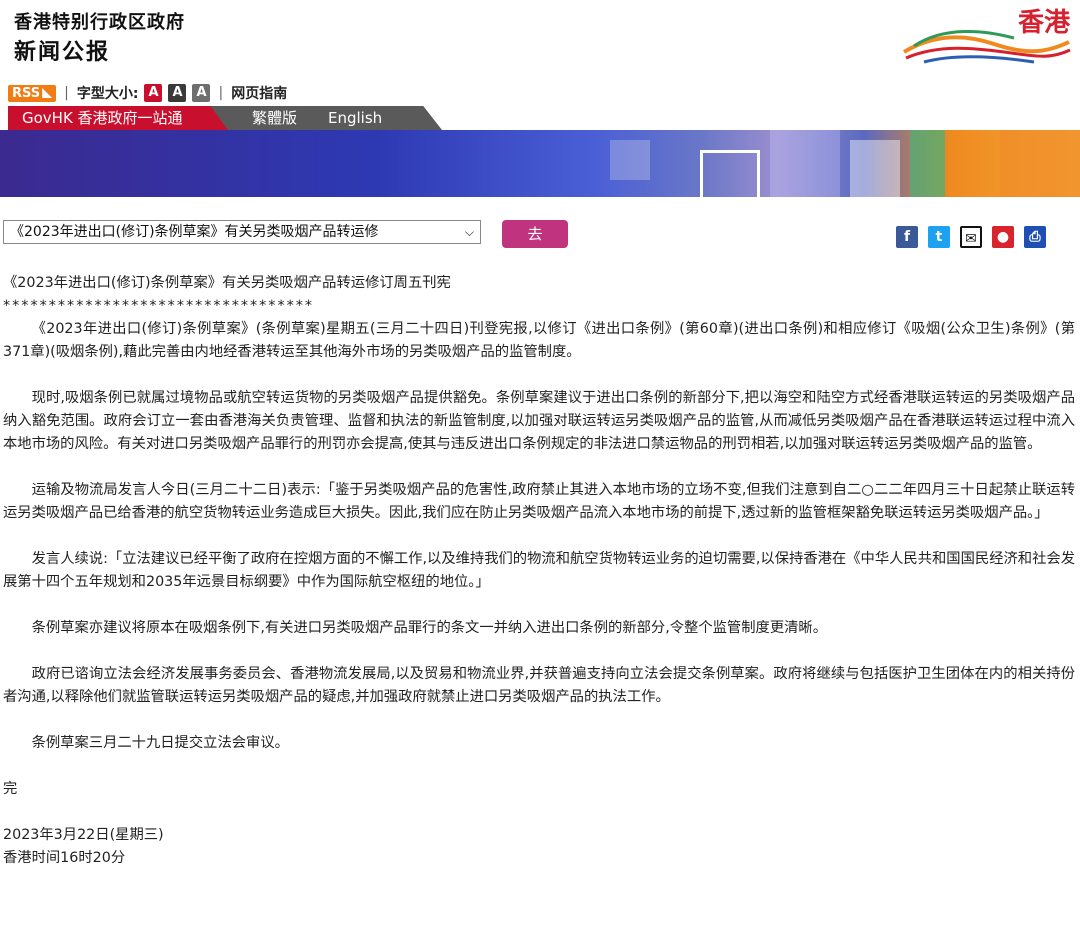  What do you see at coordinates (274, 118) in the screenshot?
I see `traditional-chinese-link: 繁體版` at bounding box center [274, 118].